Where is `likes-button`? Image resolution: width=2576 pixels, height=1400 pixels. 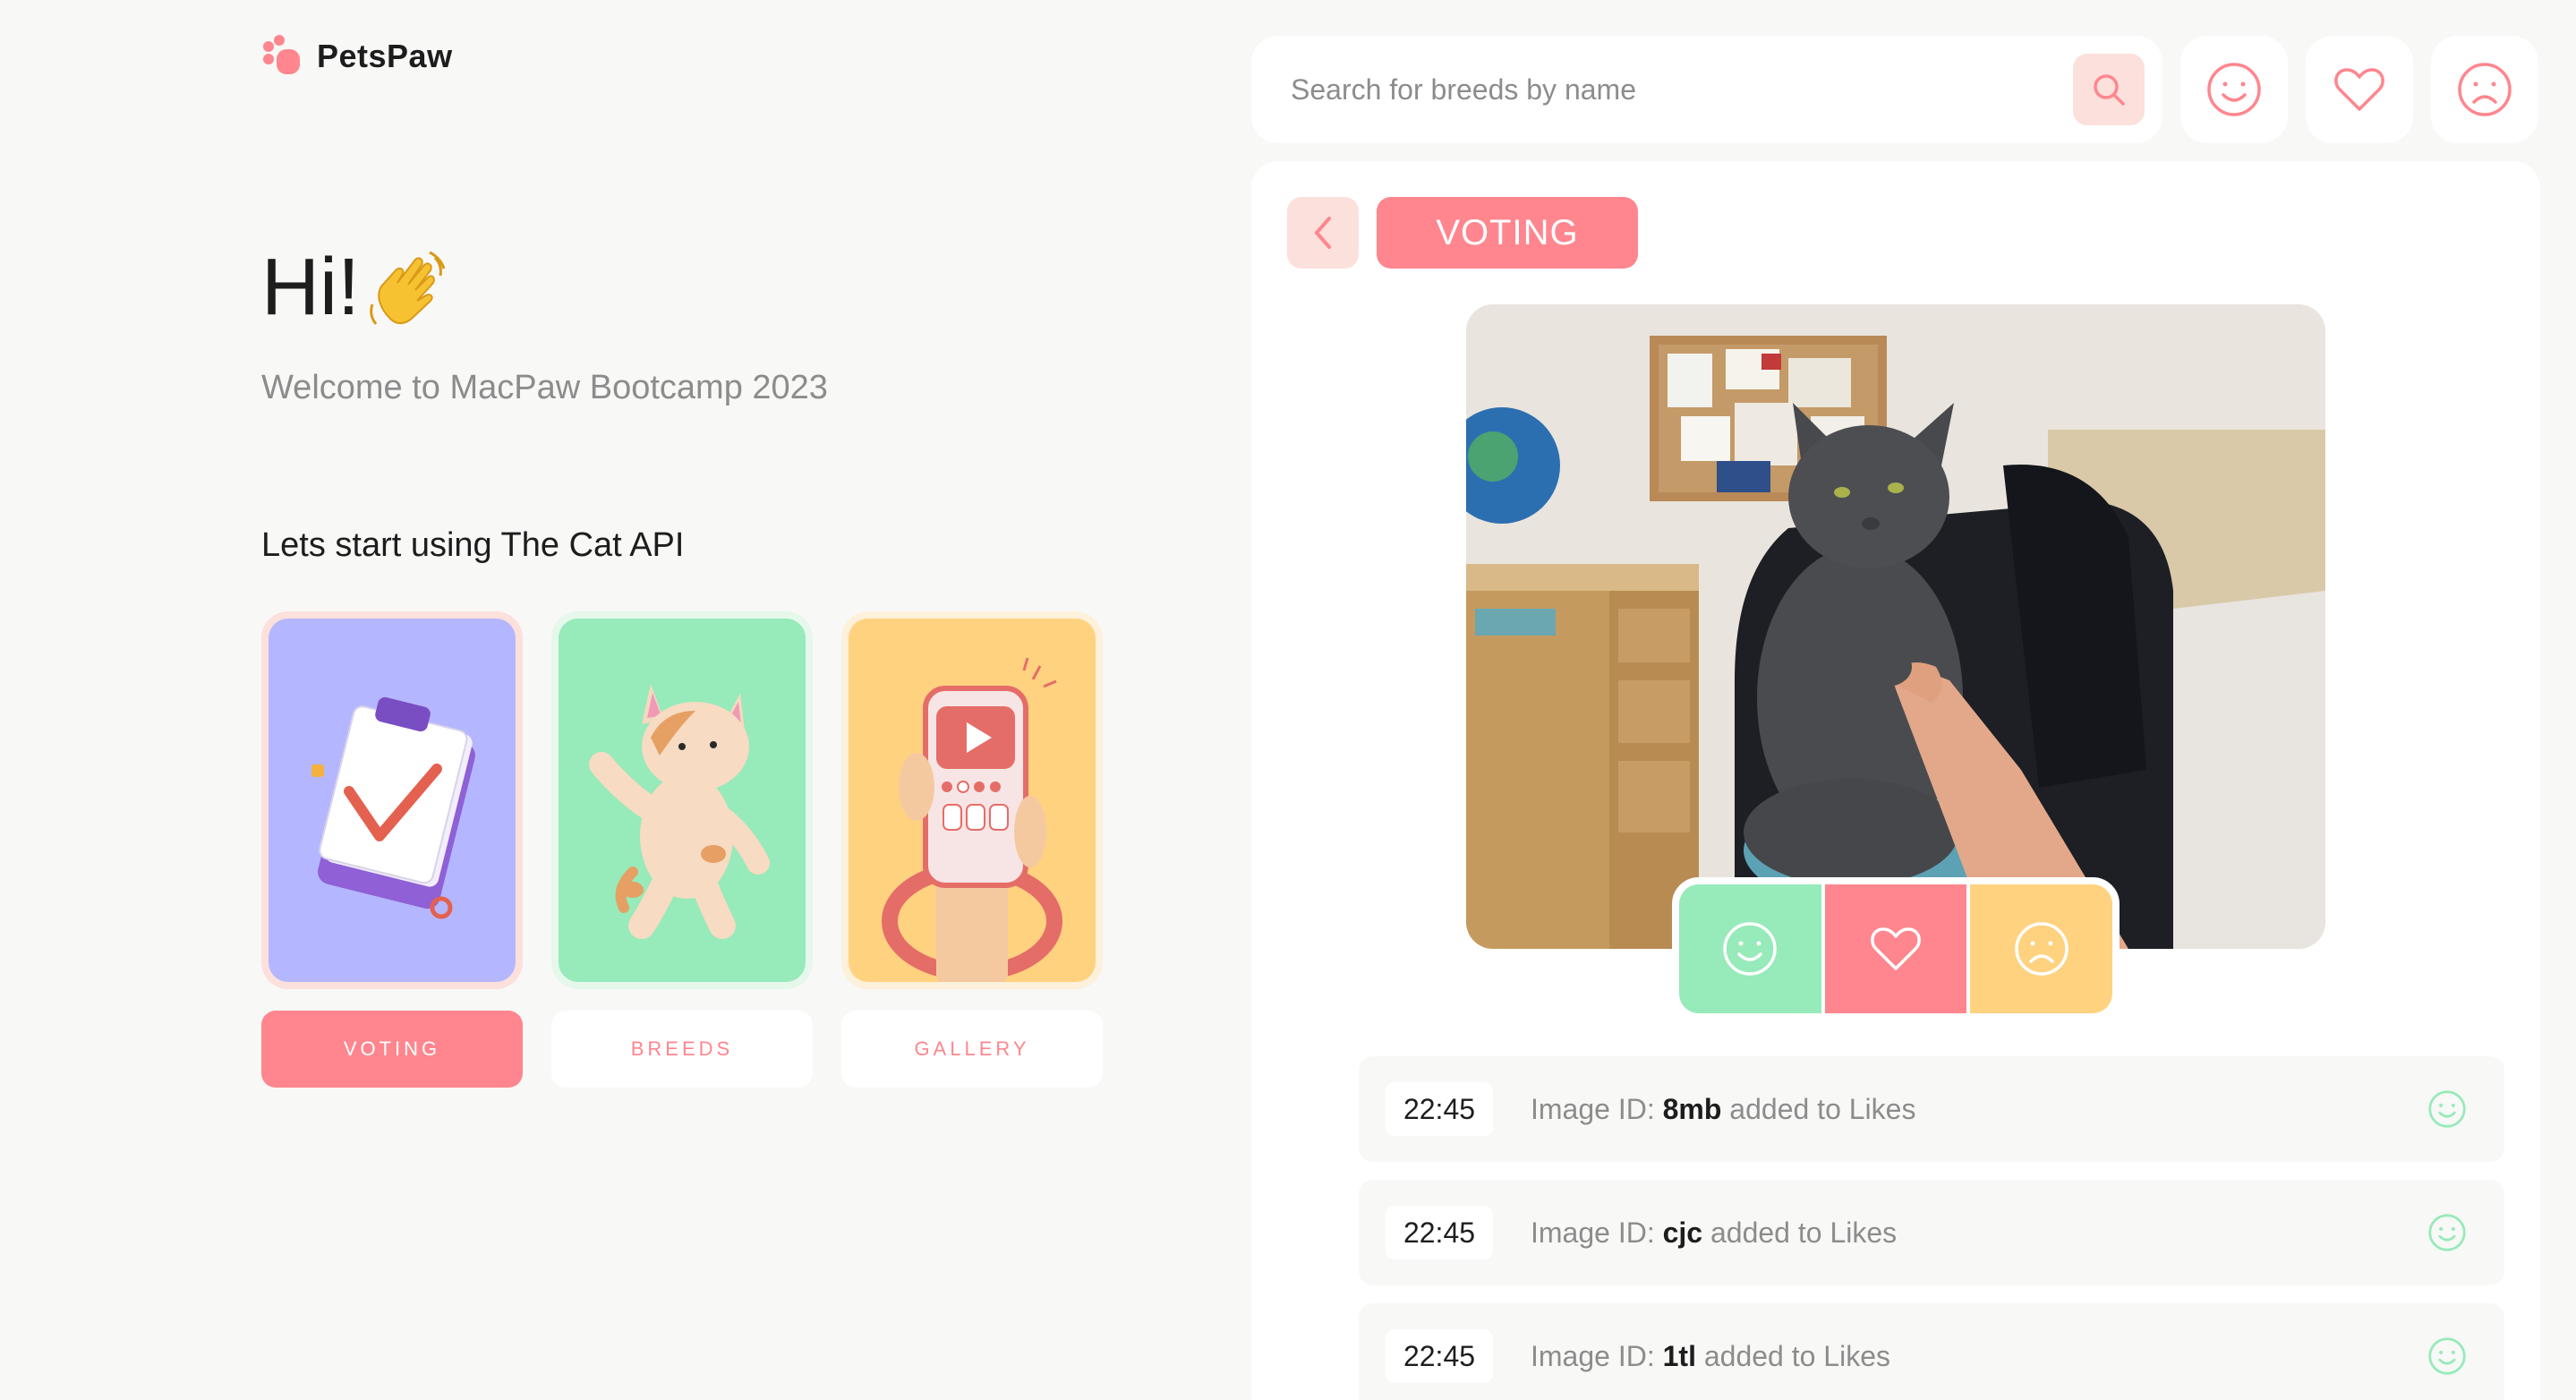
likes-button is located at coordinates (2234, 89).